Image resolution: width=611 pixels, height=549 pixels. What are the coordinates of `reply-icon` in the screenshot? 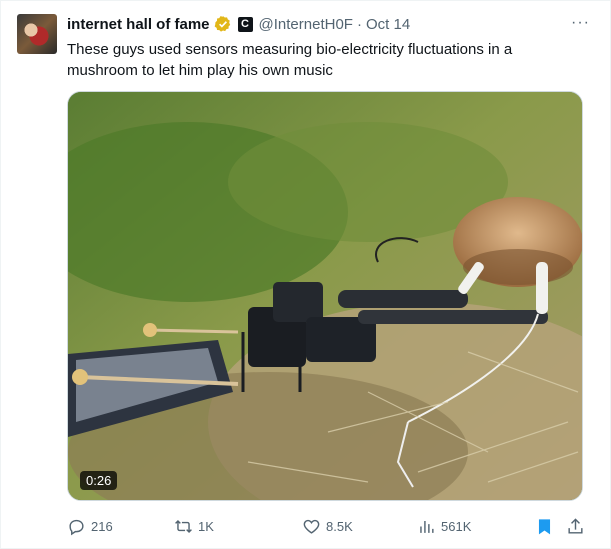 It's located at (76, 527).